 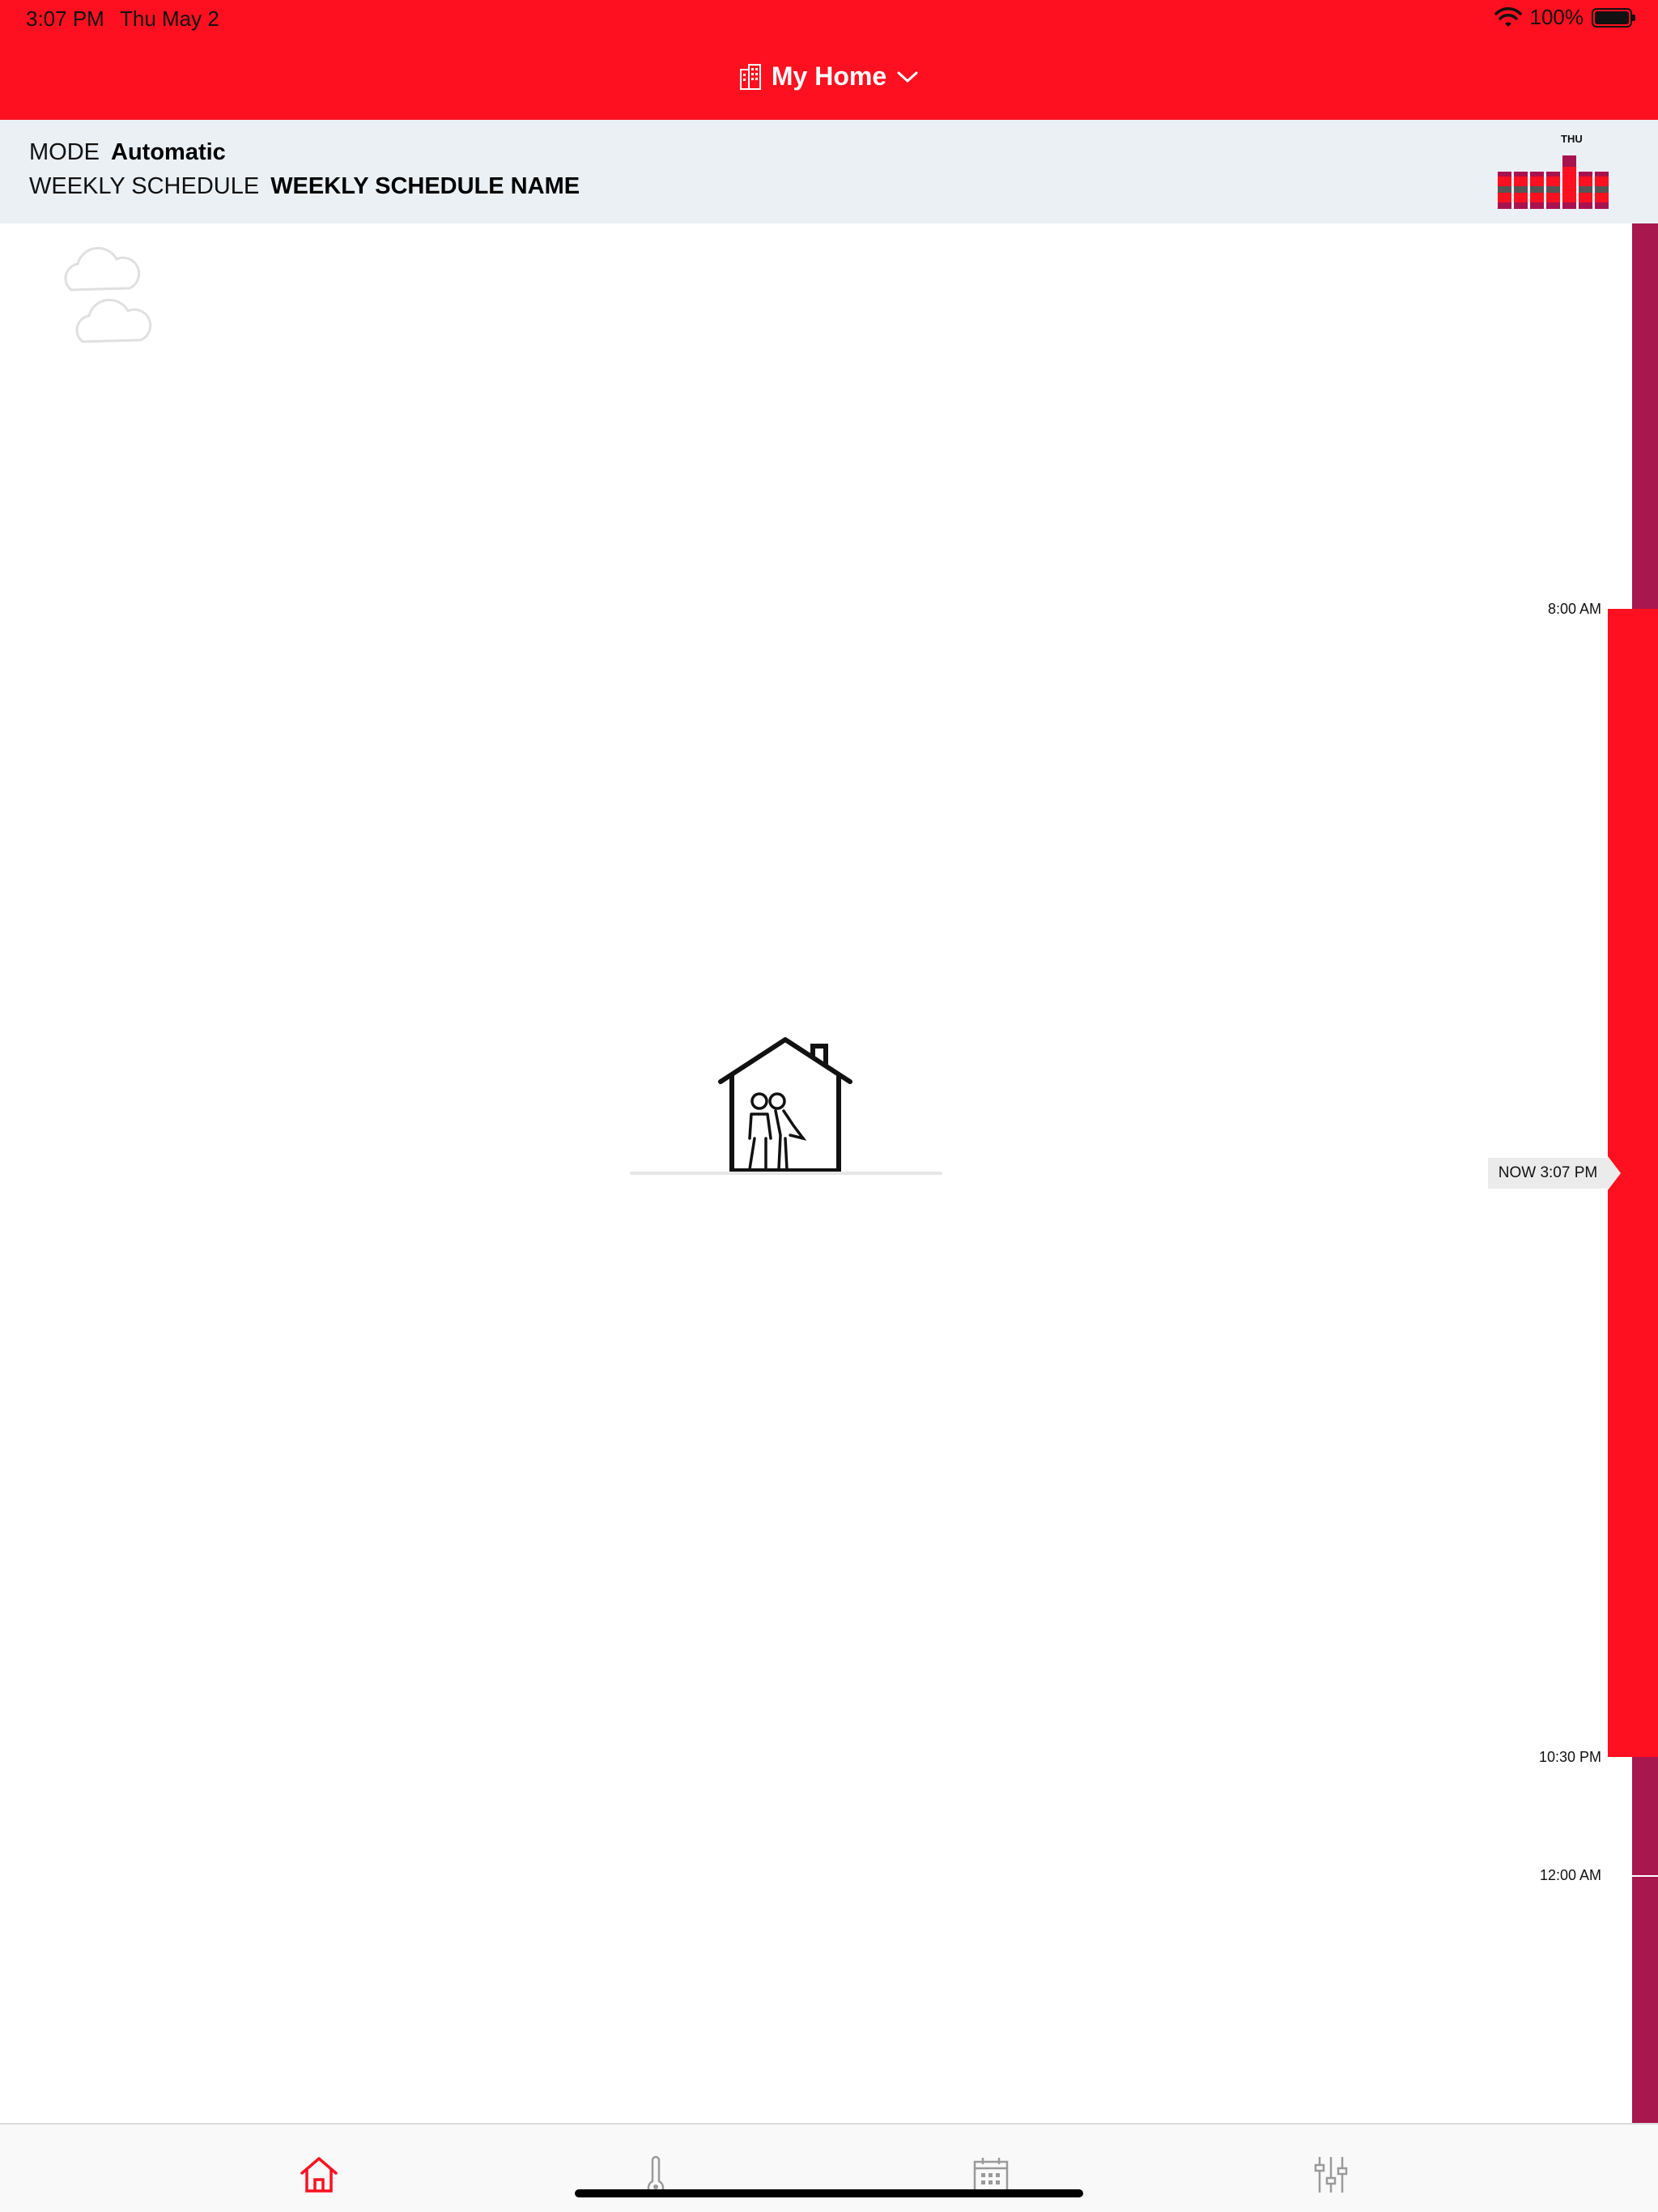 I want to click on mode-label: MODE, so click(x=64, y=152).